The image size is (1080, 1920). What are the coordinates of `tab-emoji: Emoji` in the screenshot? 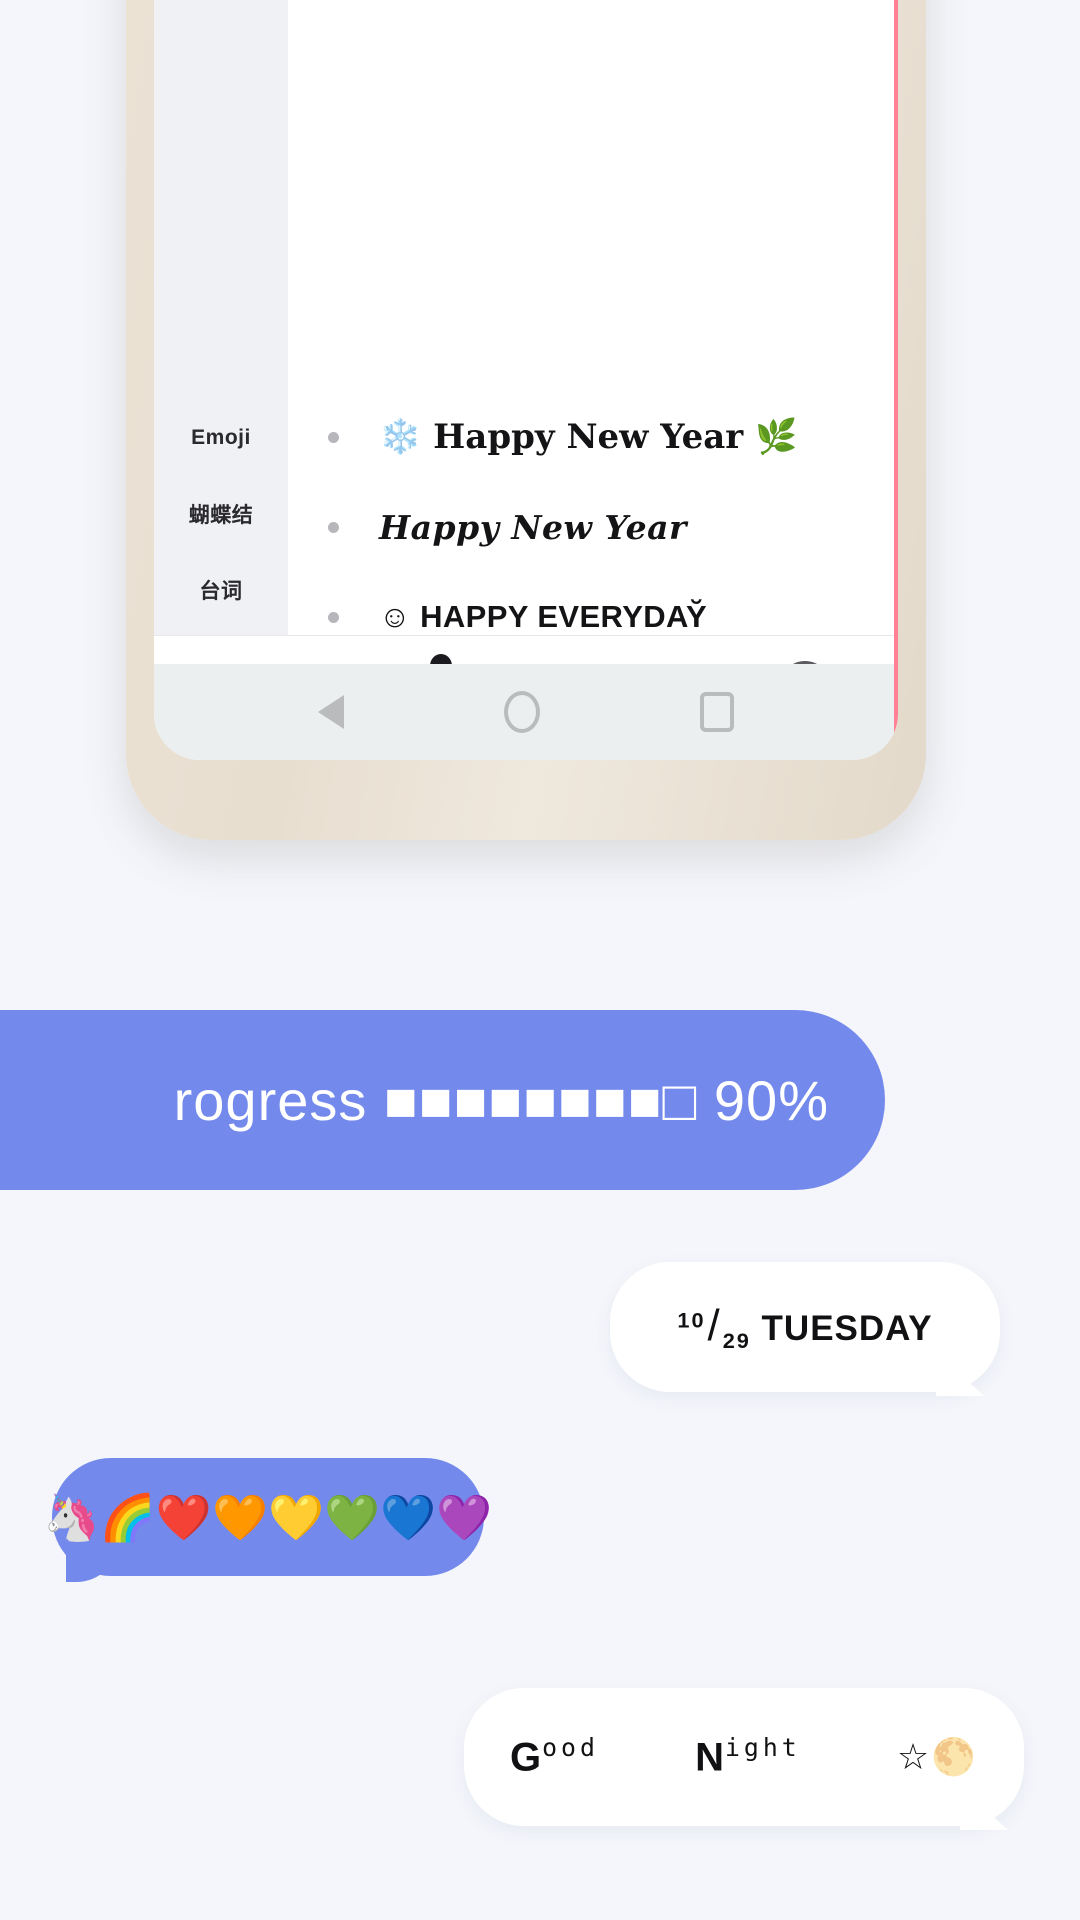 It's located at (221, 438).